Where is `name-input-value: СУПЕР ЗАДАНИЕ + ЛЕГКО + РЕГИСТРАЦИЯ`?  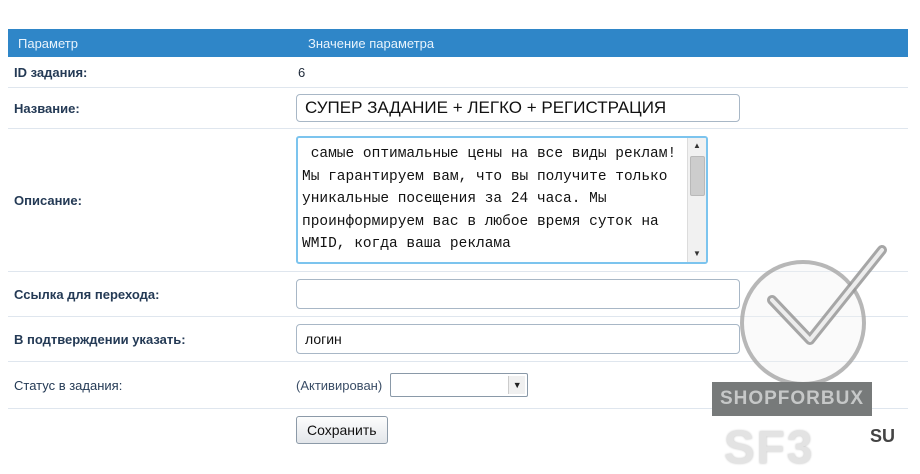
name-input-value: СУПЕР ЗАДАНИЕ + ЛЕГКО + РЕГИСТРАЦИЯ is located at coordinates (486, 107).